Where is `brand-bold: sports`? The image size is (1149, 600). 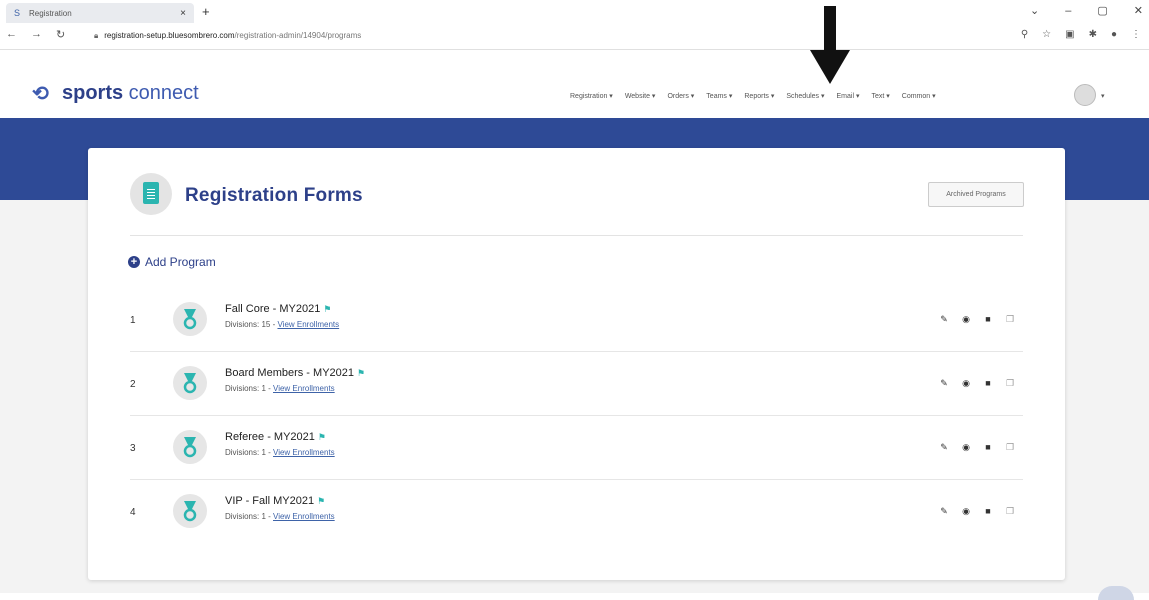 brand-bold: sports is located at coordinates (93, 93).